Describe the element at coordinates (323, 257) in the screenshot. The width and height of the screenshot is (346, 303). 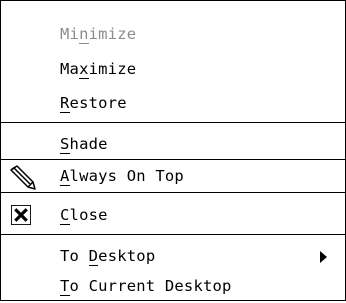
I see `submenu-arrow-icon` at that location.